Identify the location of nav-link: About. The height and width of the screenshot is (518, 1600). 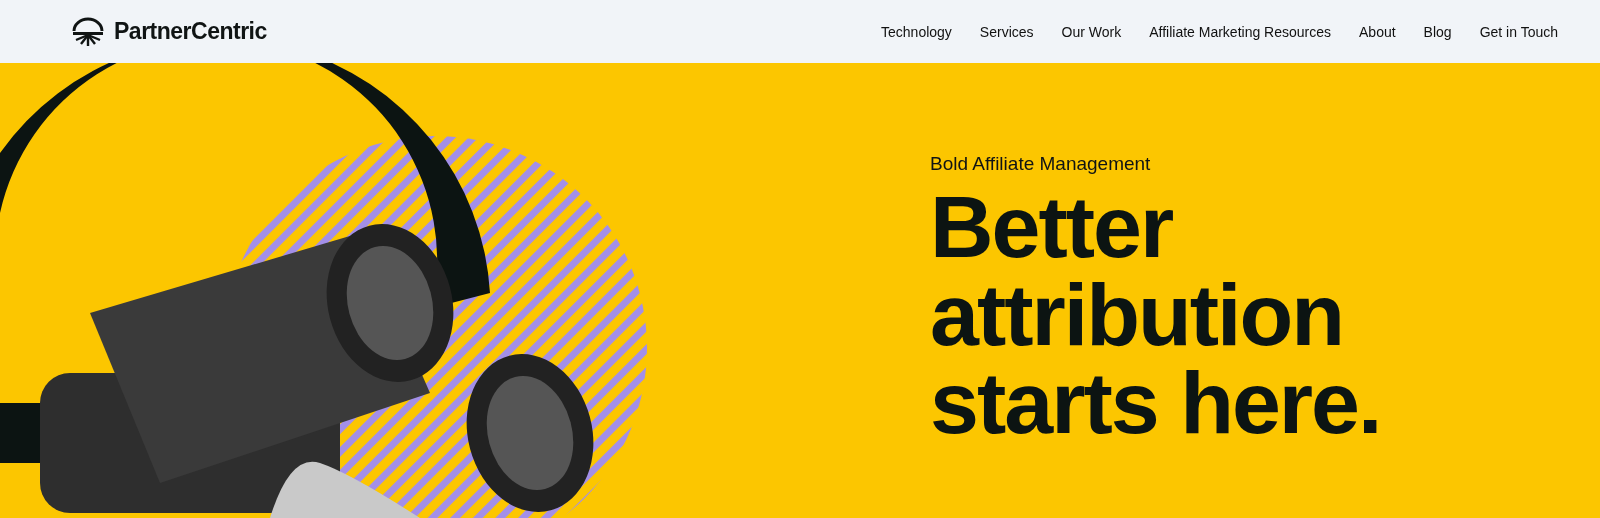
(1377, 31).